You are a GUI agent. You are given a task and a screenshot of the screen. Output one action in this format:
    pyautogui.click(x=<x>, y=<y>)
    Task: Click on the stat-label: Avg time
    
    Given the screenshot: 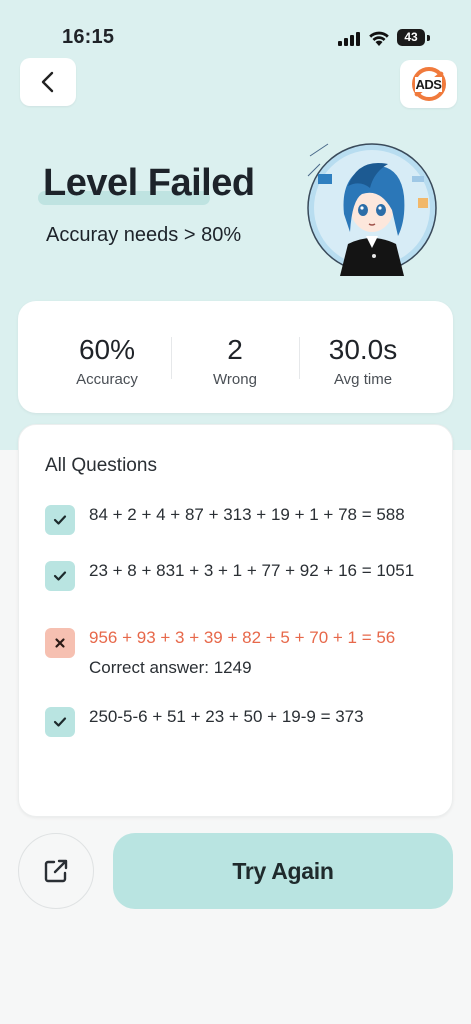 What is the action you would take?
    pyautogui.click(x=363, y=379)
    